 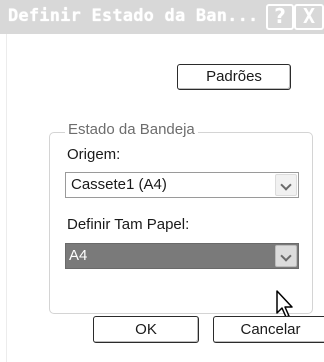 I want to click on close-button: X, so click(x=309, y=17).